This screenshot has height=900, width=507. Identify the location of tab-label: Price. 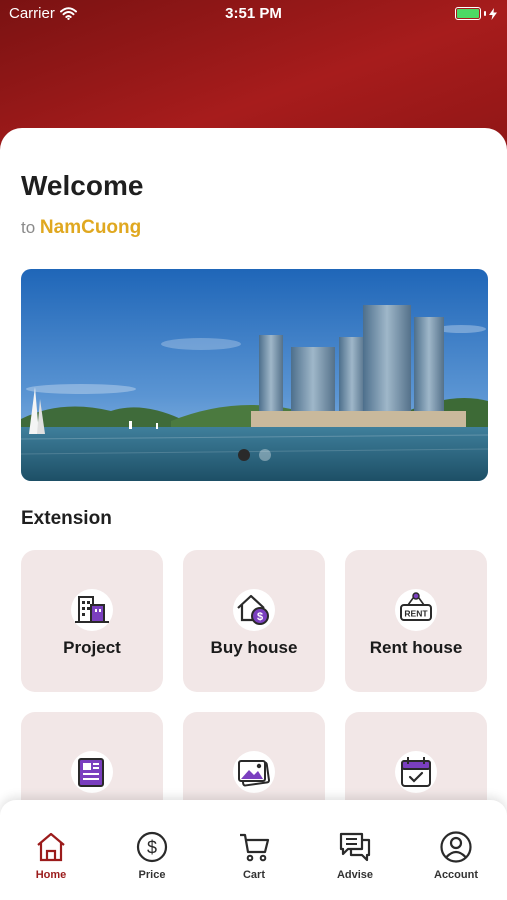
(152, 875).